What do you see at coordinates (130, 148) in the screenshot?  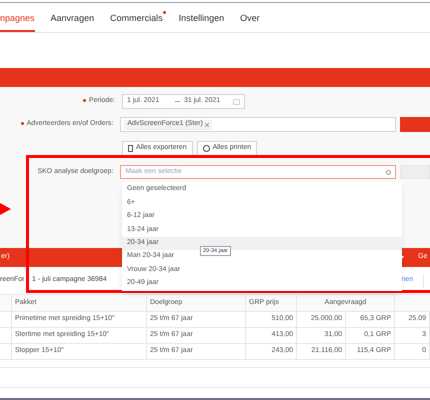 I see `document-icon` at bounding box center [130, 148].